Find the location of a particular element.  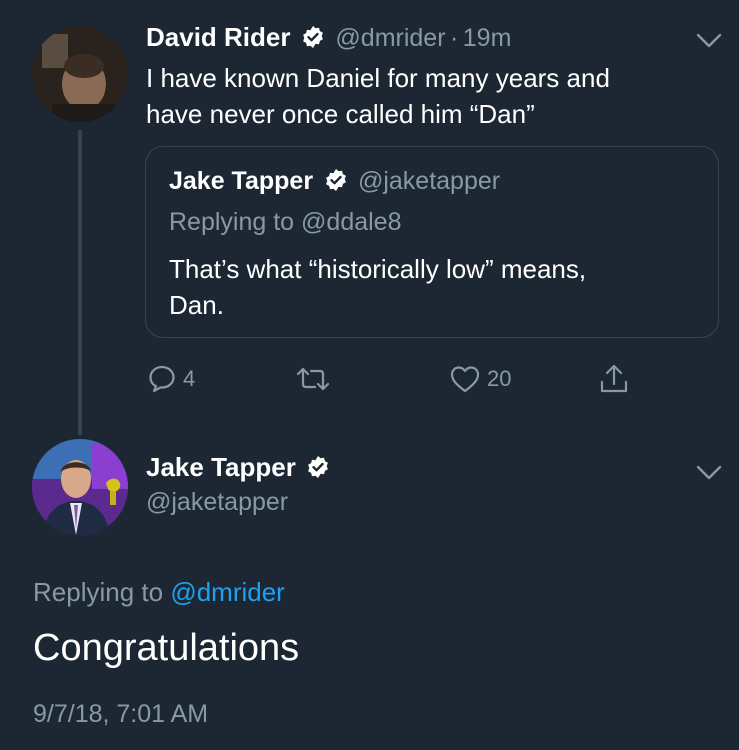

thread-line is located at coordinates (80, 282).